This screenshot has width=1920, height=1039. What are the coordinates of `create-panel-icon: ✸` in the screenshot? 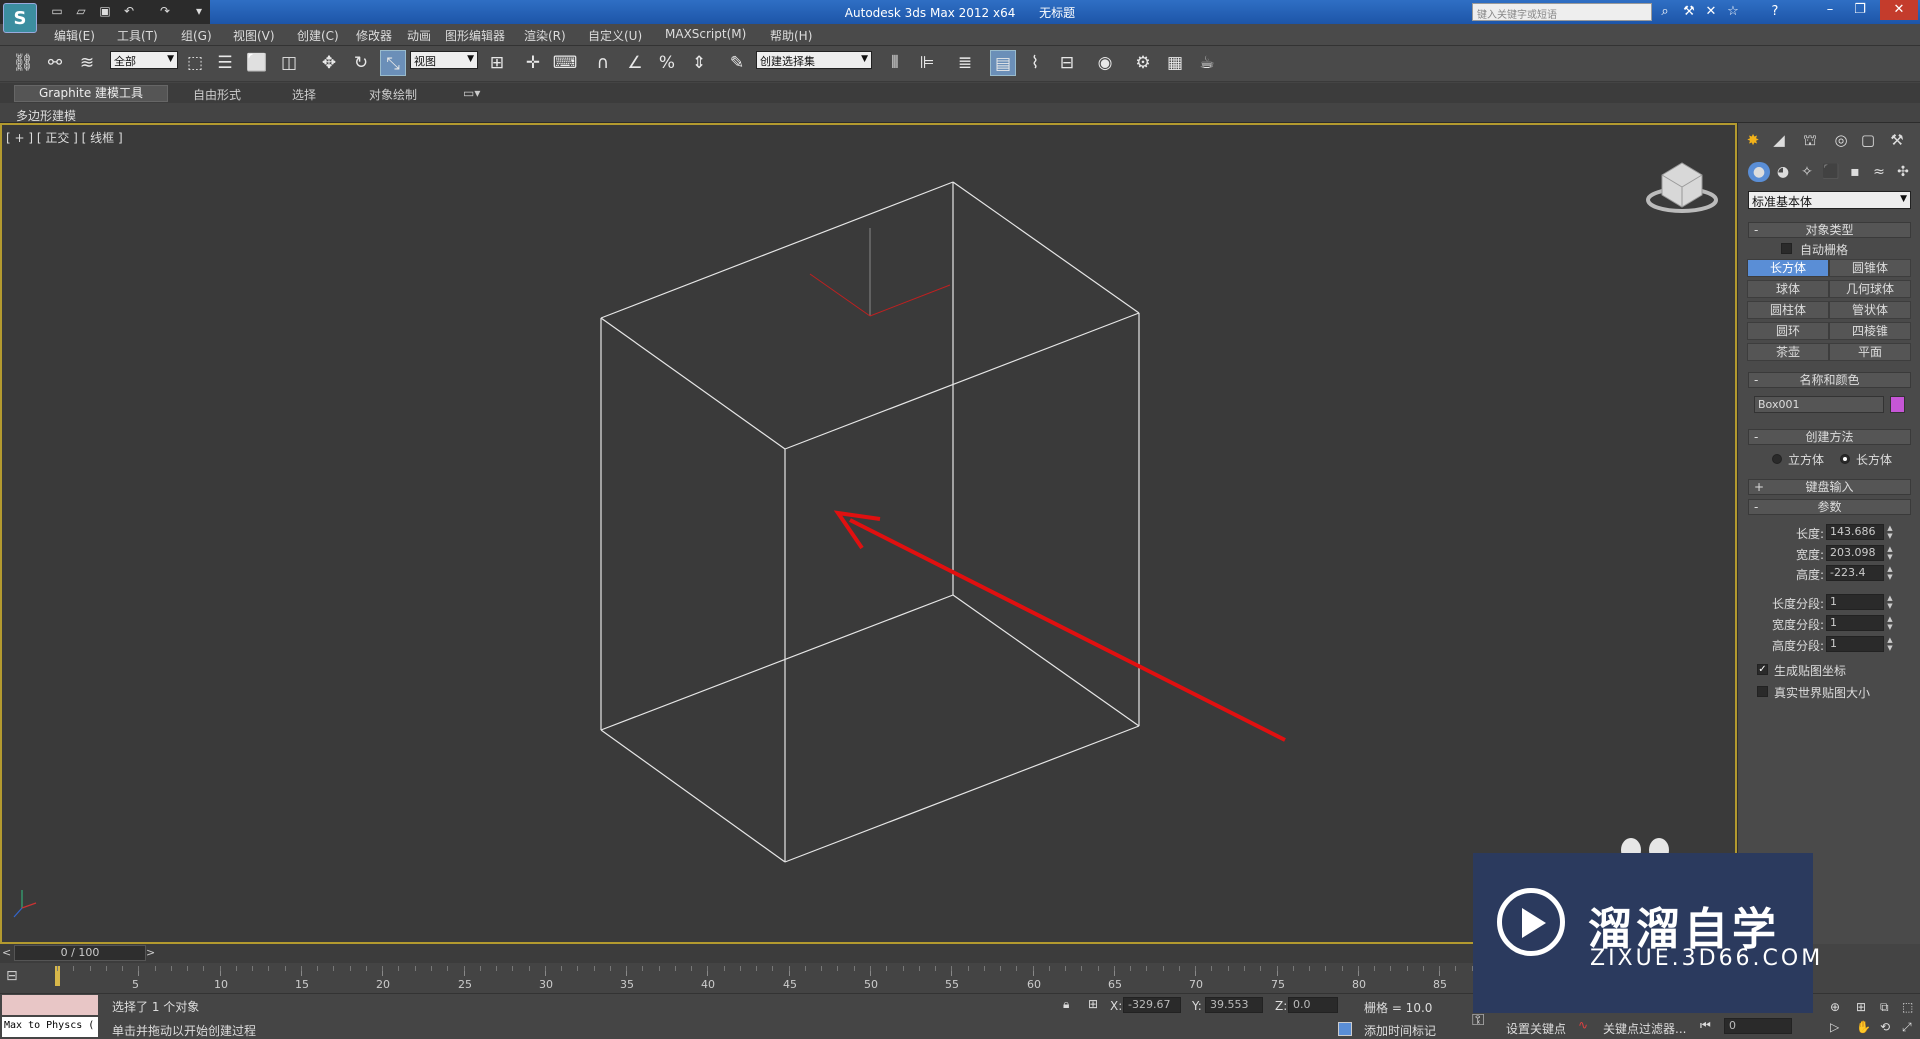 It's located at (1753, 140).